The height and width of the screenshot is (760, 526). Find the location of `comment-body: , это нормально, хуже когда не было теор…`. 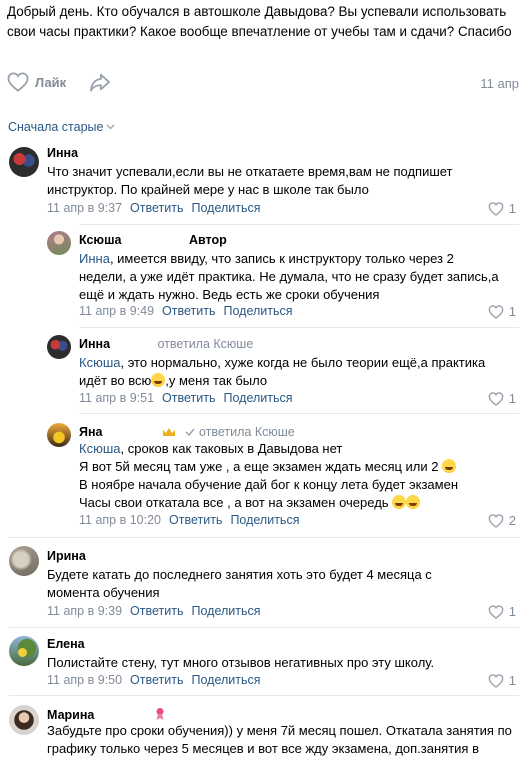

comment-body: , это нормально, хуже когда не было теор… is located at coordinates (282, 371).